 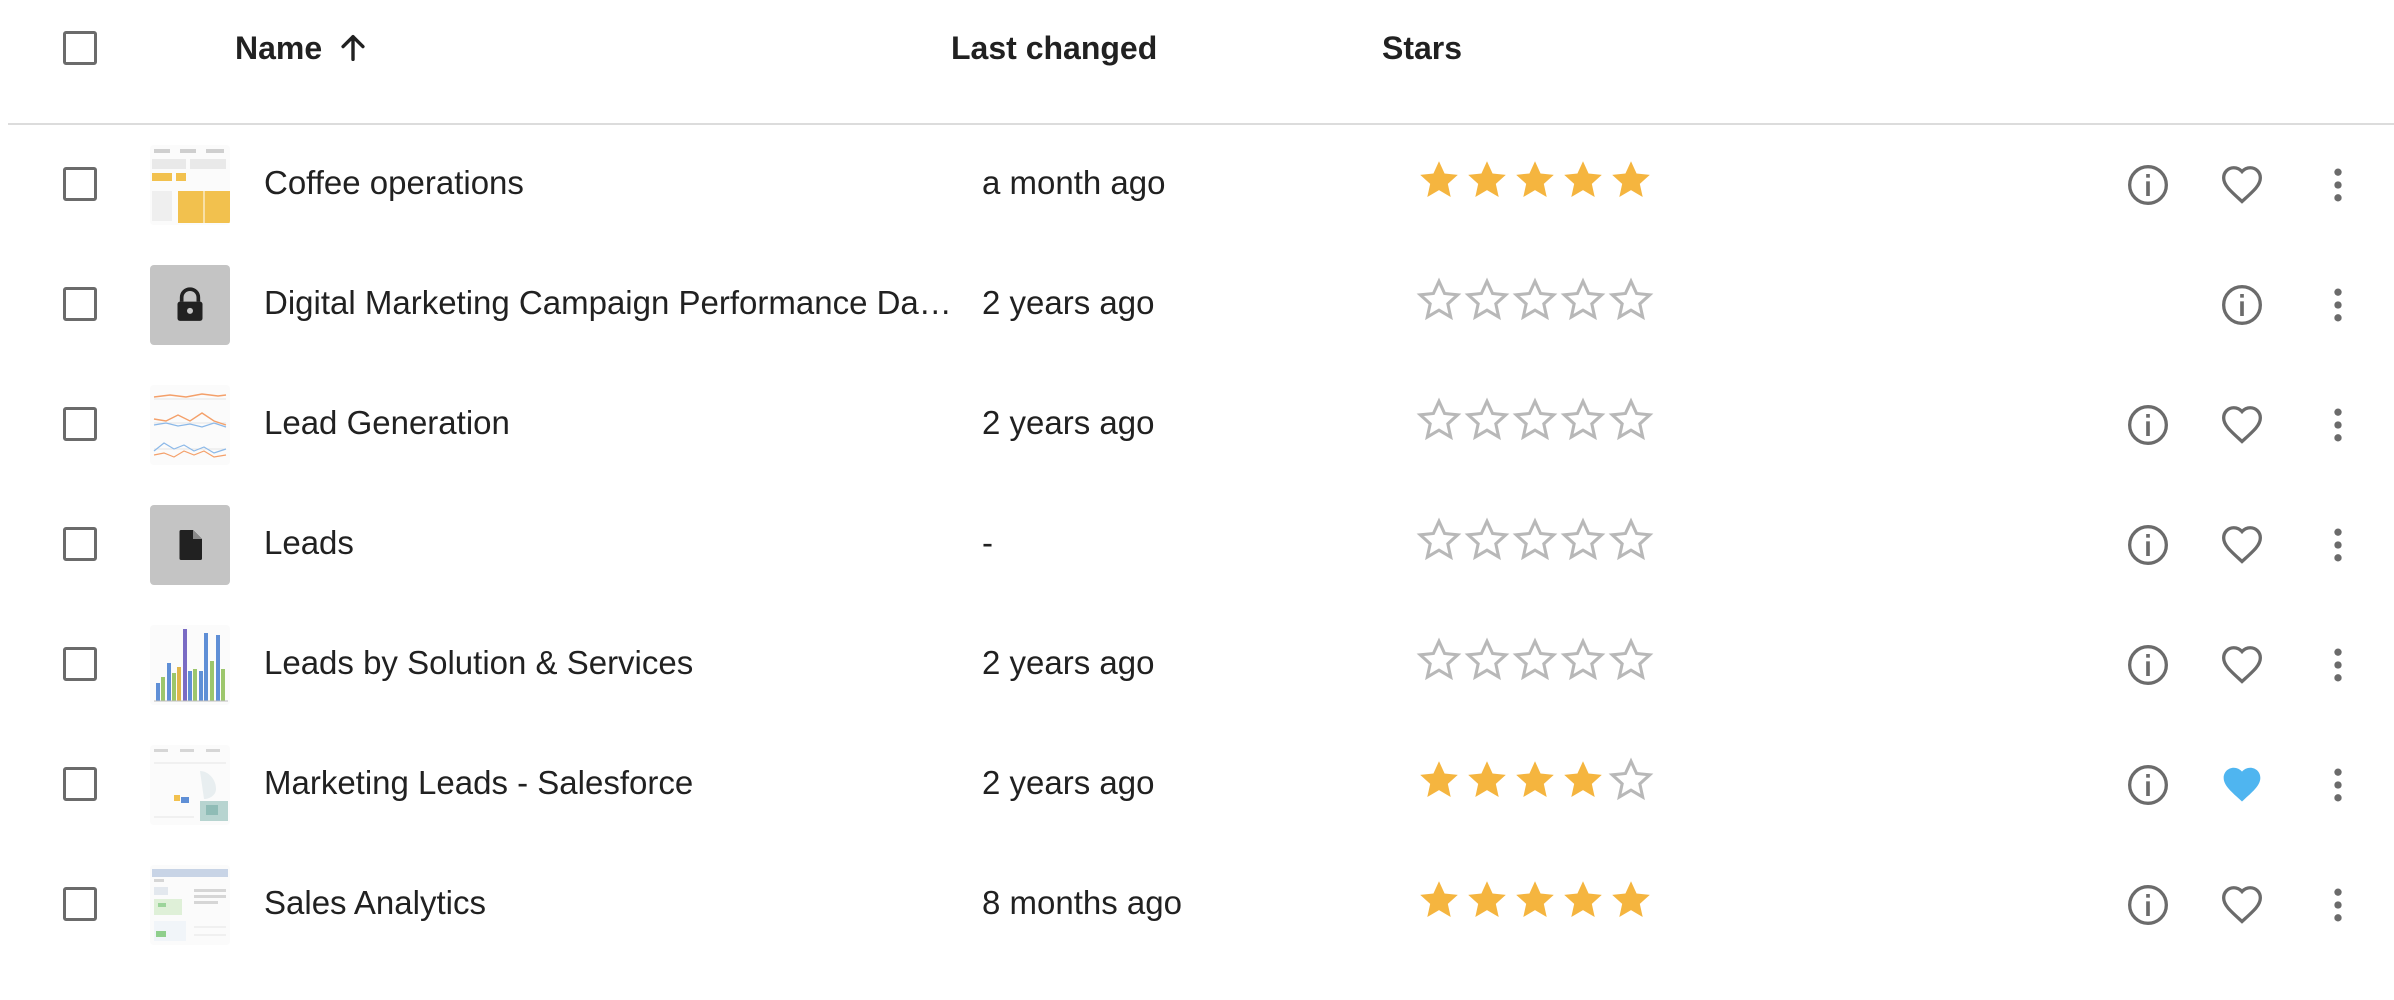 I want to click on table-row: Leads -, so click(x=1197, y=543).